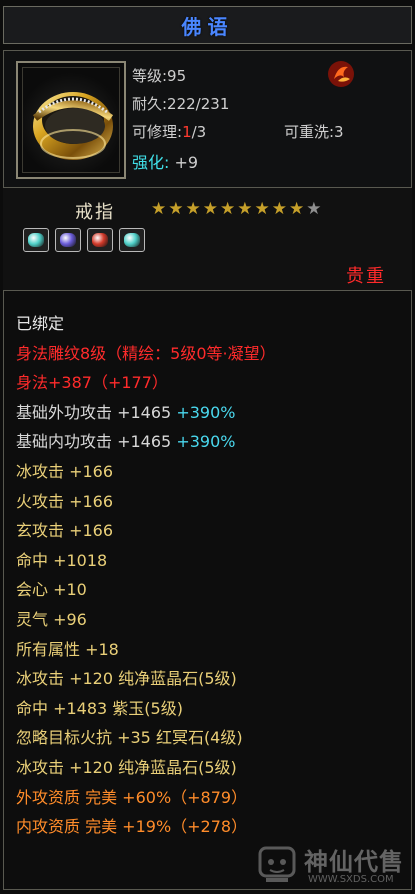 The image size is (415, 894). I want to click on attribute-text: 内攻资质 完美 +19%（+278）, so click(132, 827).